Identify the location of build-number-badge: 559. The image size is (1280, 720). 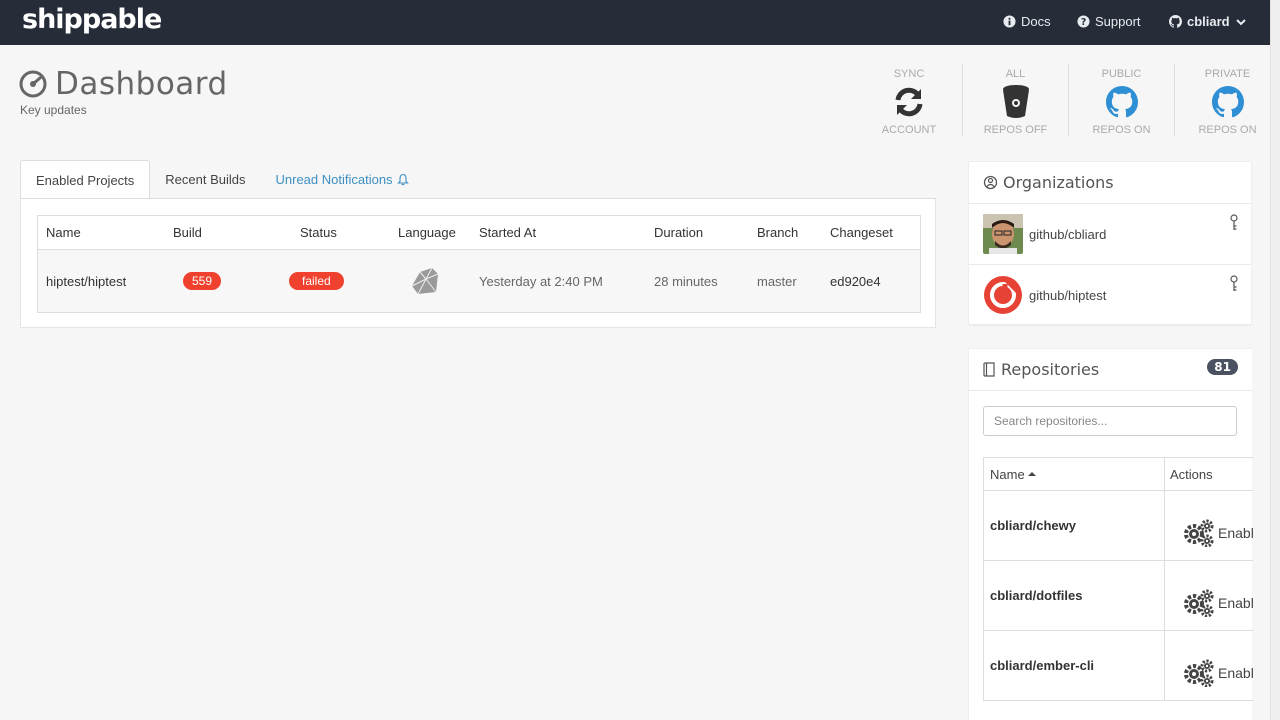
(202, 281).